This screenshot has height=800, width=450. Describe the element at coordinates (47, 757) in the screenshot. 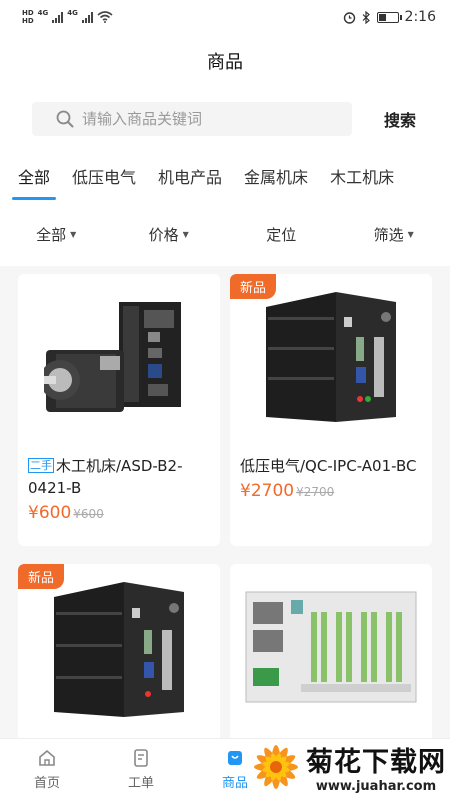

I see `home-icon` at that location.